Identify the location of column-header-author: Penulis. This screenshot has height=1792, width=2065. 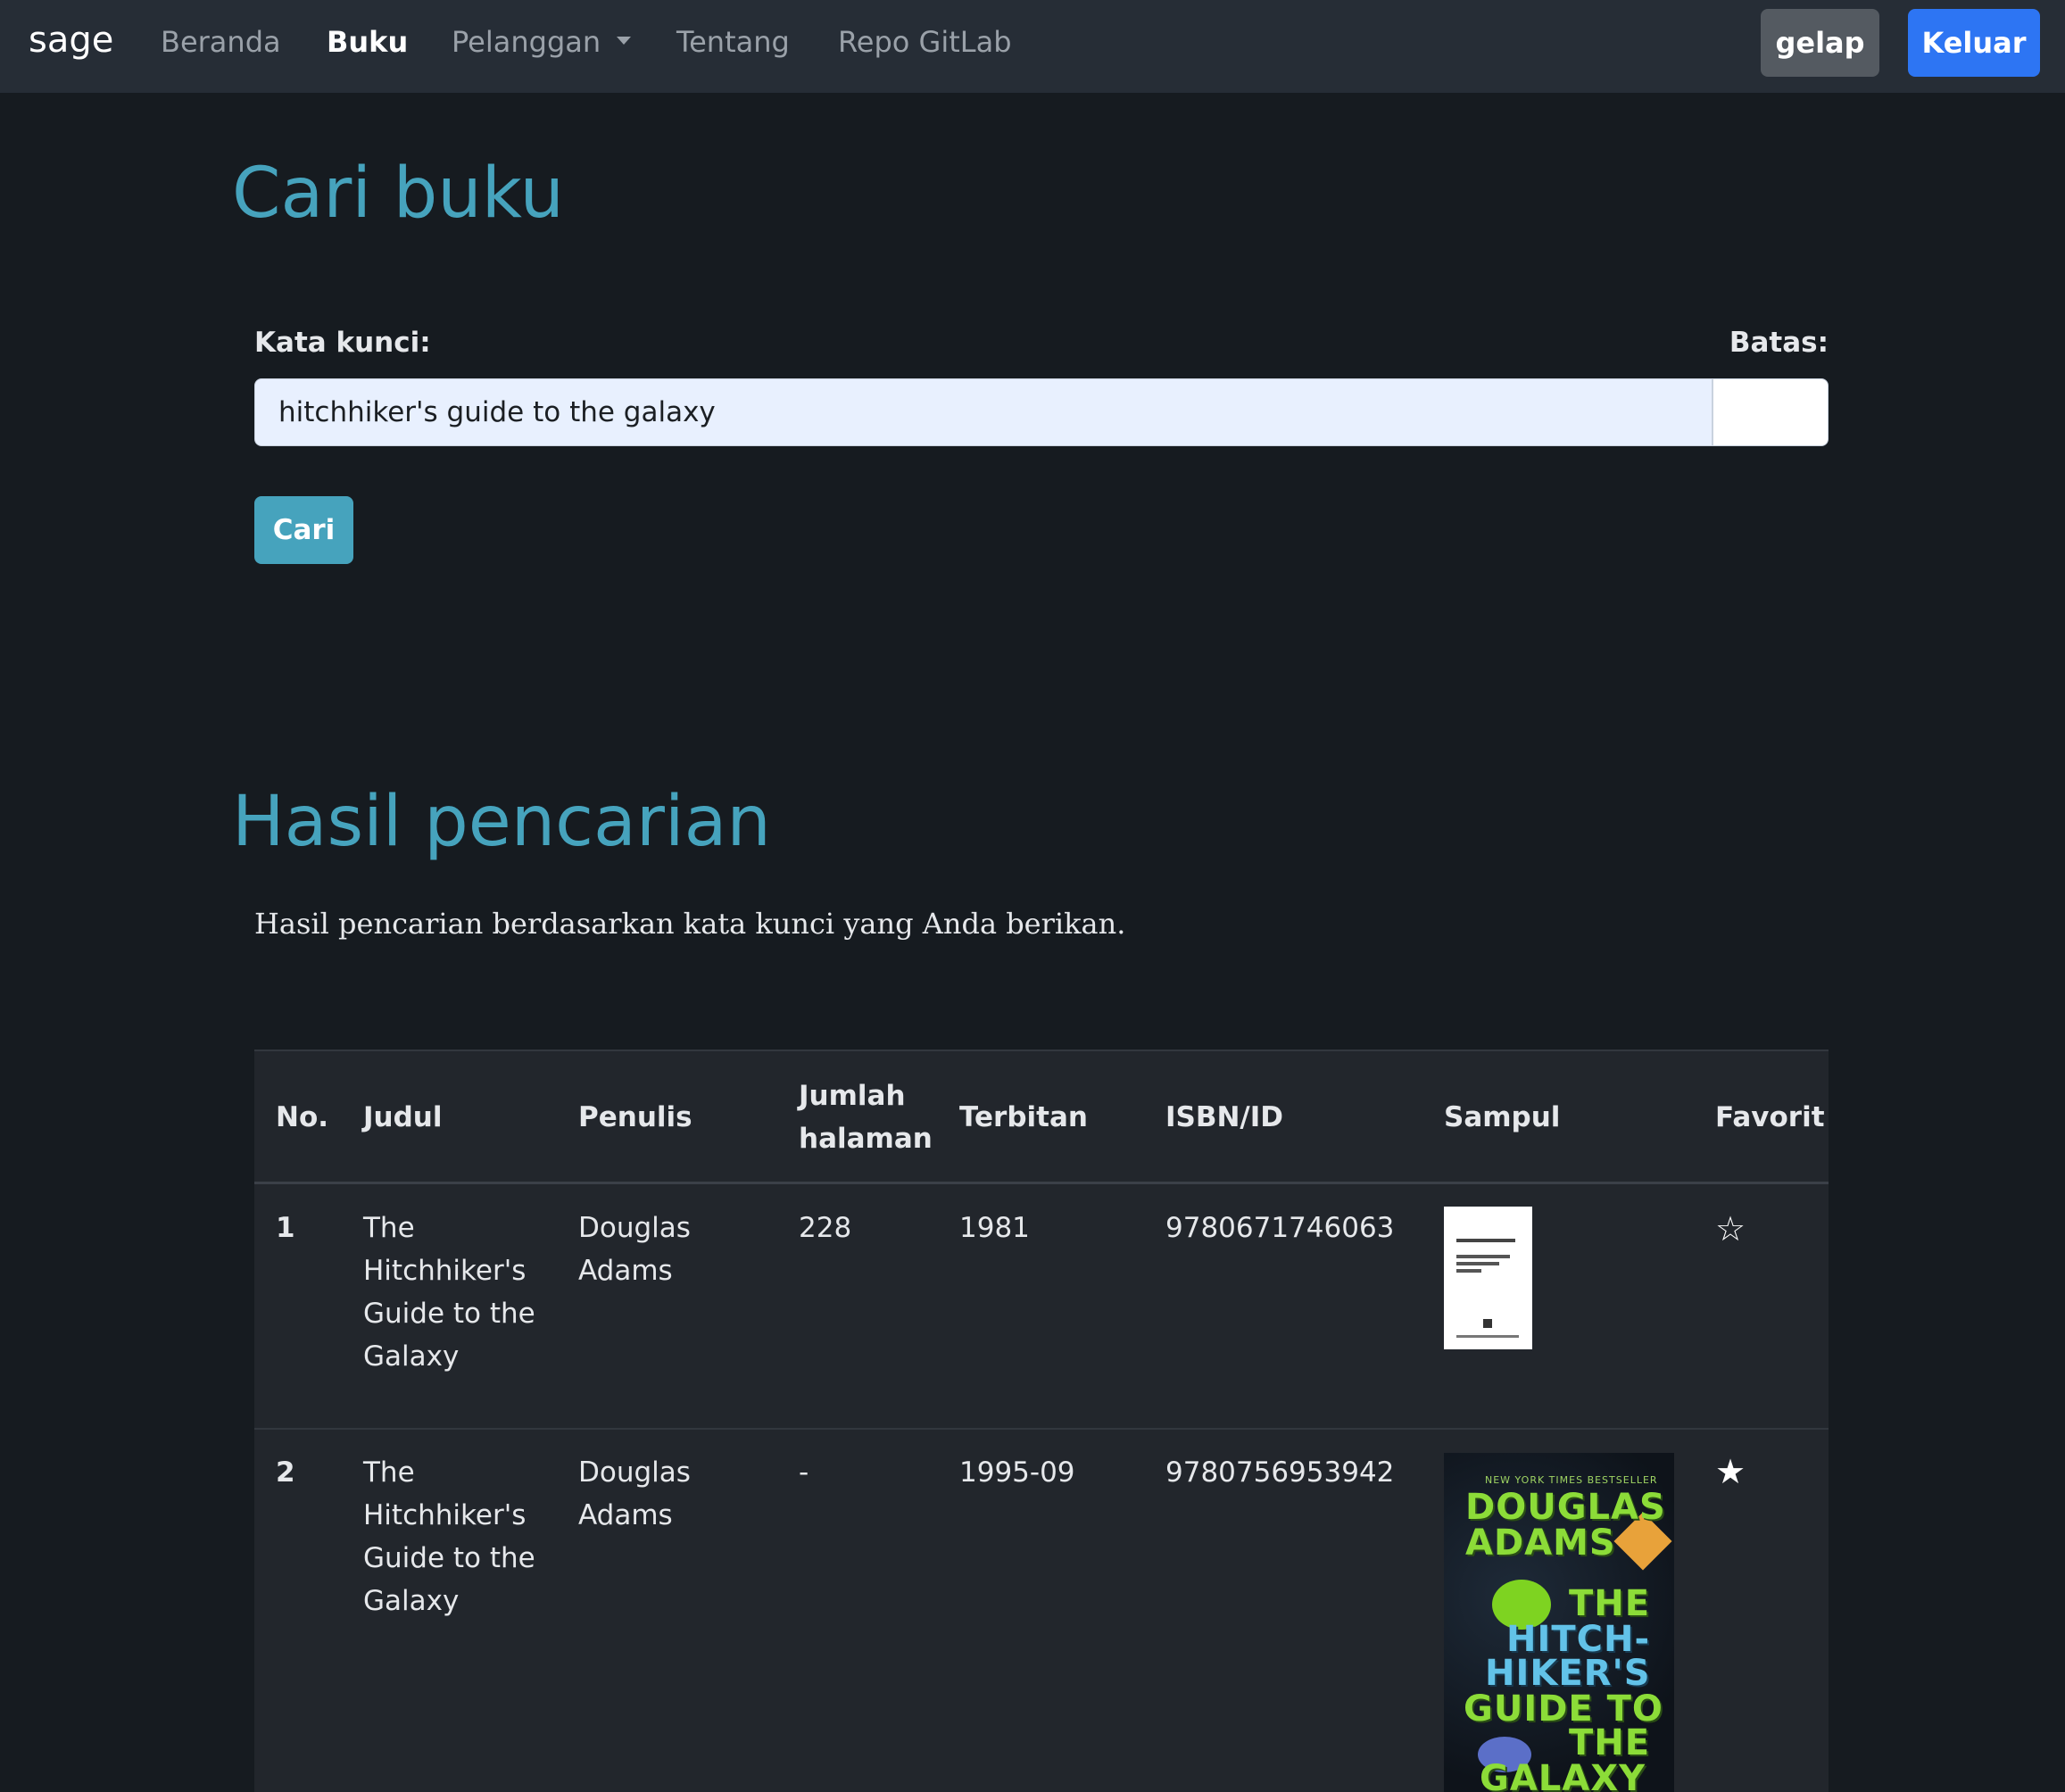
(635, 1117).